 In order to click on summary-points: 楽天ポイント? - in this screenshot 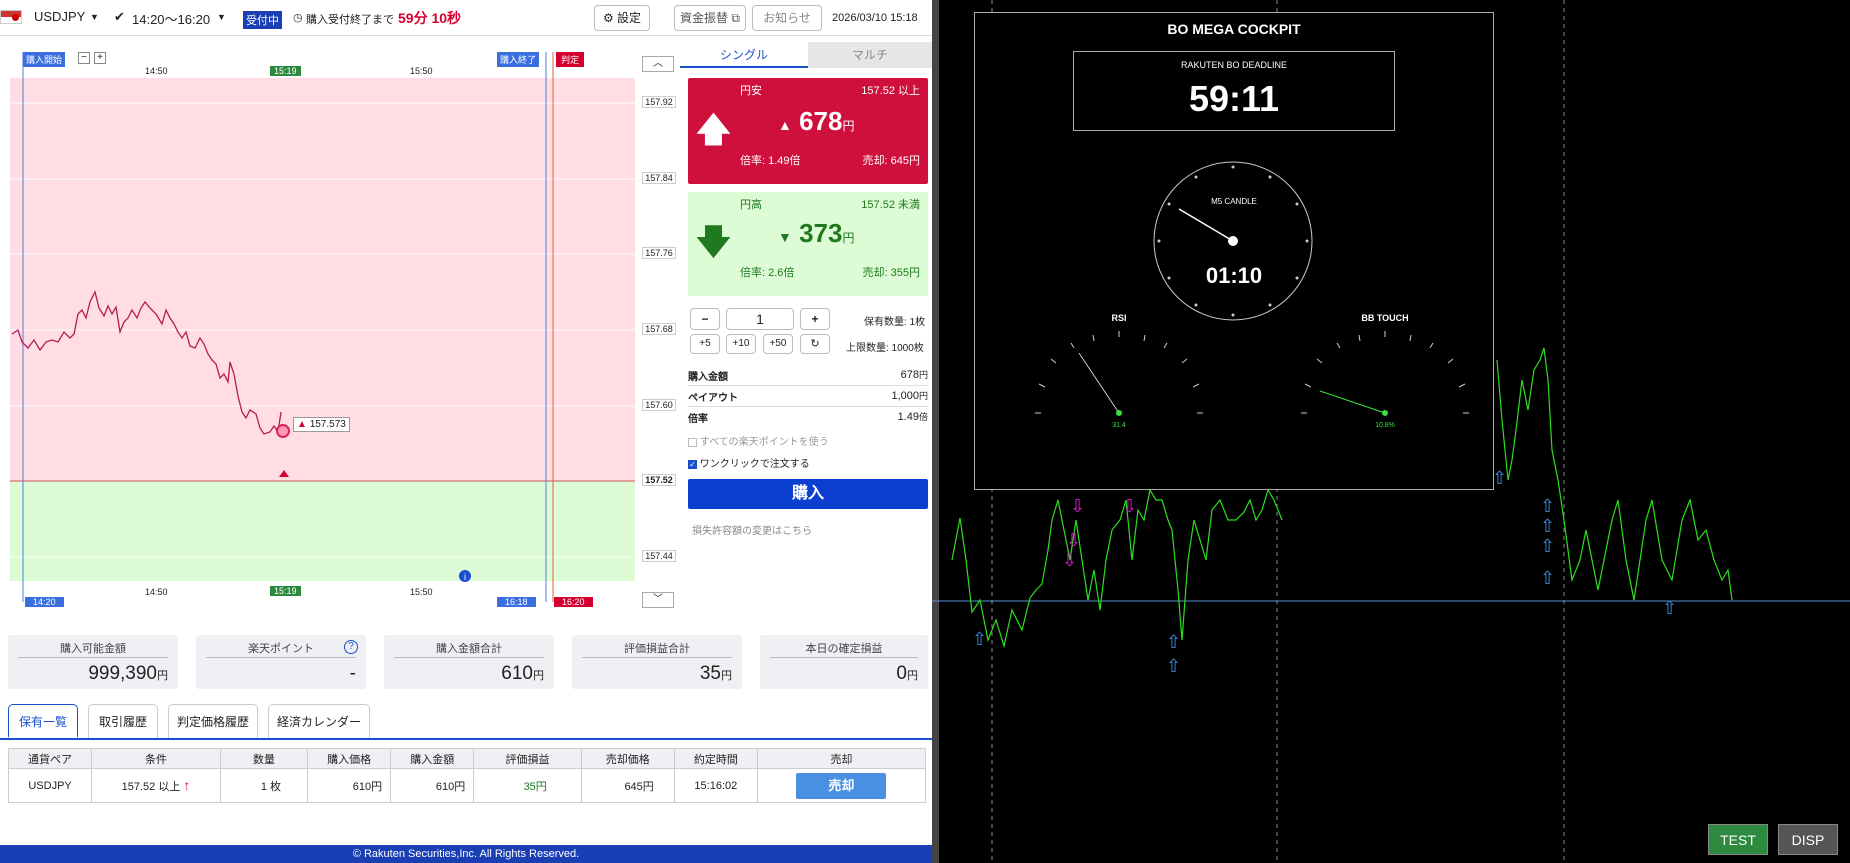, I will do `click(281, 662)`.